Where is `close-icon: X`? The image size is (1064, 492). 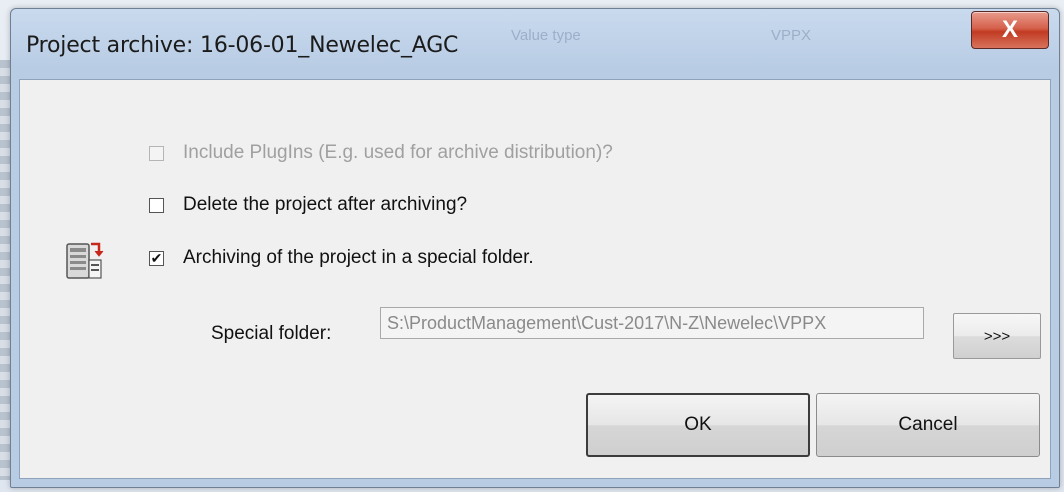
close-icon: X is located at coordinates (1009, 29).